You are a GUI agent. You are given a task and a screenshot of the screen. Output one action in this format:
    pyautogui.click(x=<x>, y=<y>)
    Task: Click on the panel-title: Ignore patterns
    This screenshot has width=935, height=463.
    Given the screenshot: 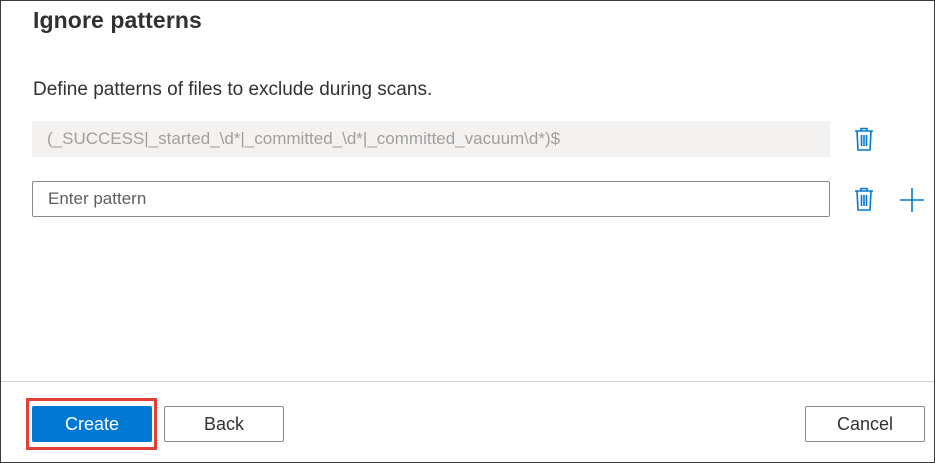 What is the action you would take?
    pyautogui.click(x=117, y=20)
    